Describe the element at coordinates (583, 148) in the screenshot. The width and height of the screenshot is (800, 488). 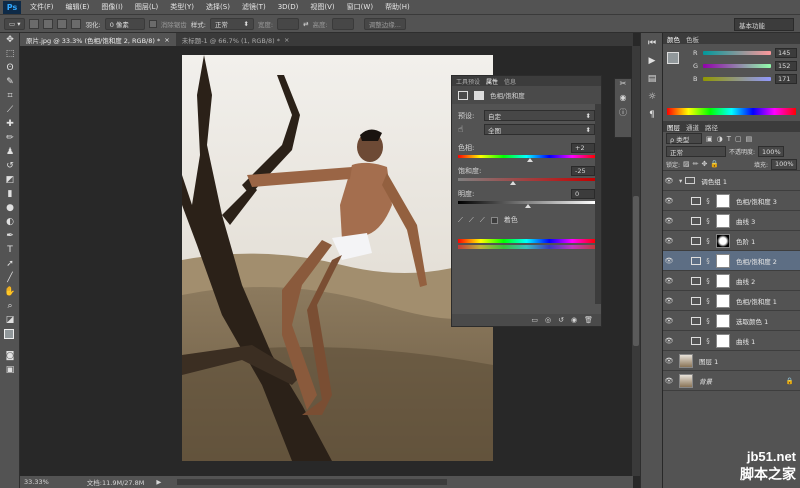
I see `hue-value-input: +2` at that location.